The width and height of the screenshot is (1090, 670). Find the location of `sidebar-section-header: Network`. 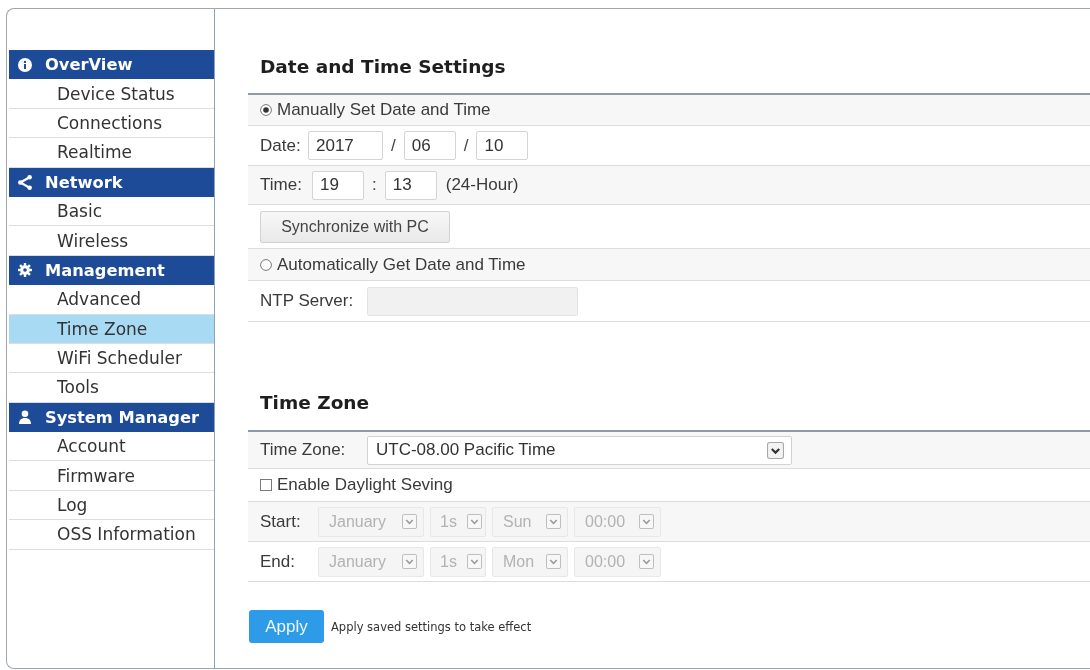

sidebar-section-header: Network is located at coordinates (111, 182).